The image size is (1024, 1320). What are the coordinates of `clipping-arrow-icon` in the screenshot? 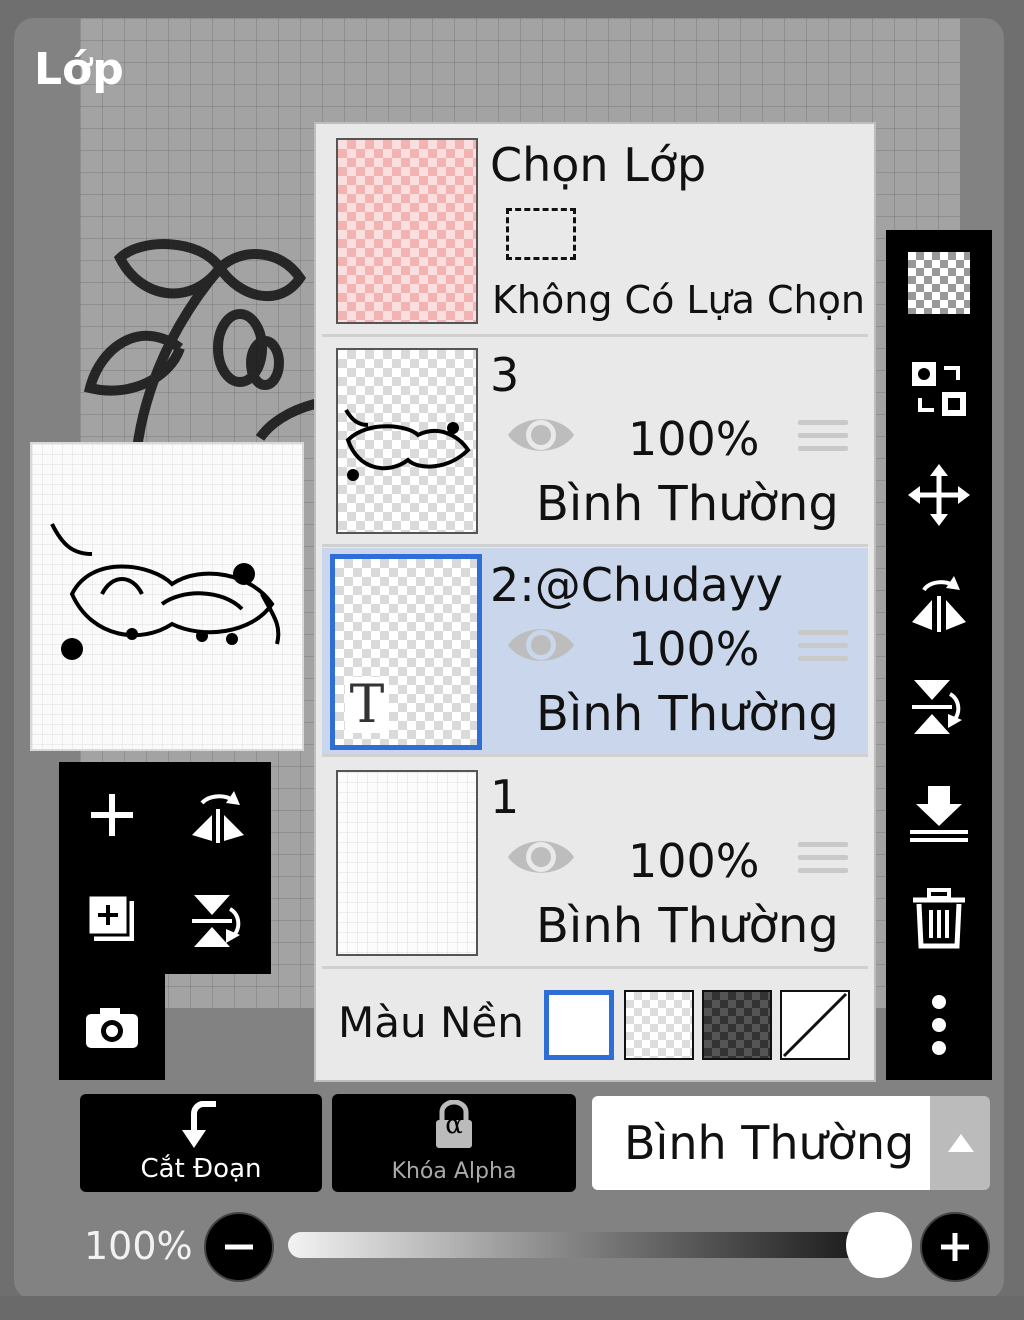 It's located at (199, 1124).